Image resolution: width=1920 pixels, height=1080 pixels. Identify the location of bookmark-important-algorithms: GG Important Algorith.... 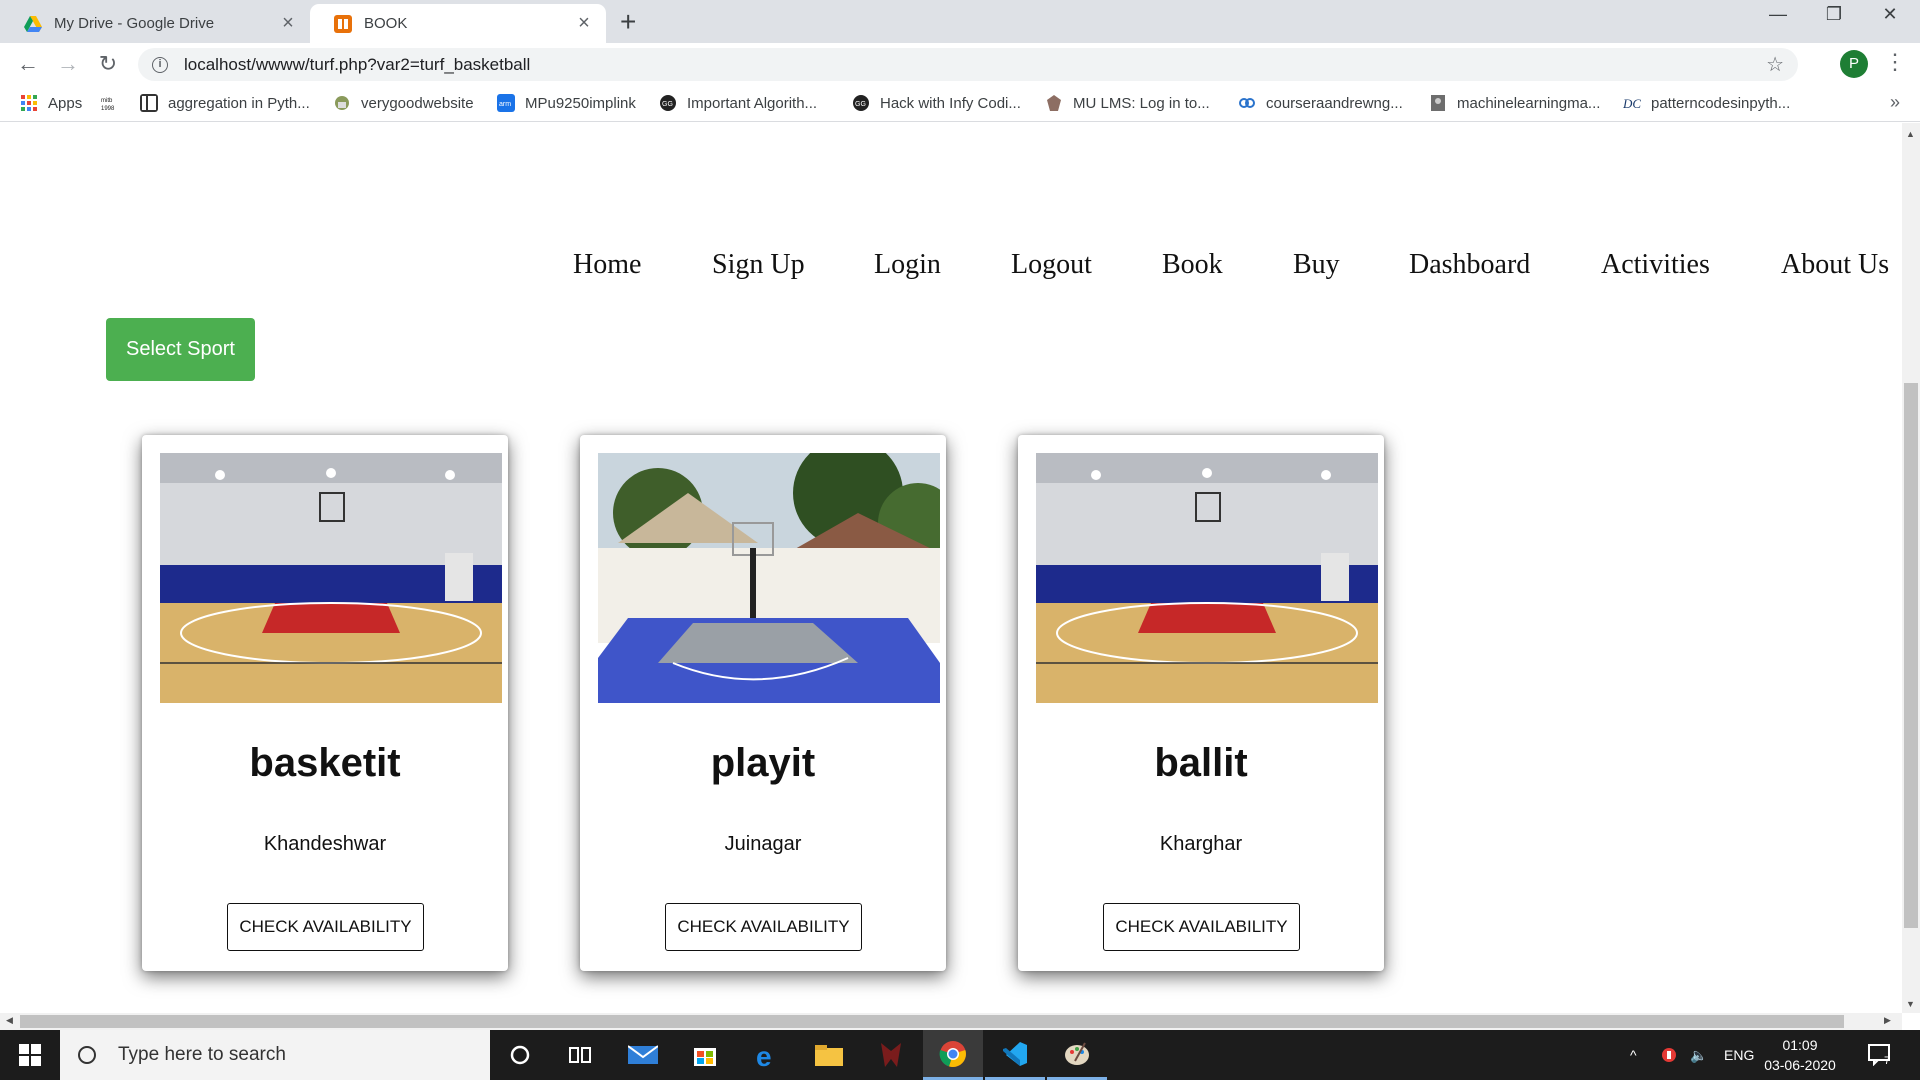
(738, 103).